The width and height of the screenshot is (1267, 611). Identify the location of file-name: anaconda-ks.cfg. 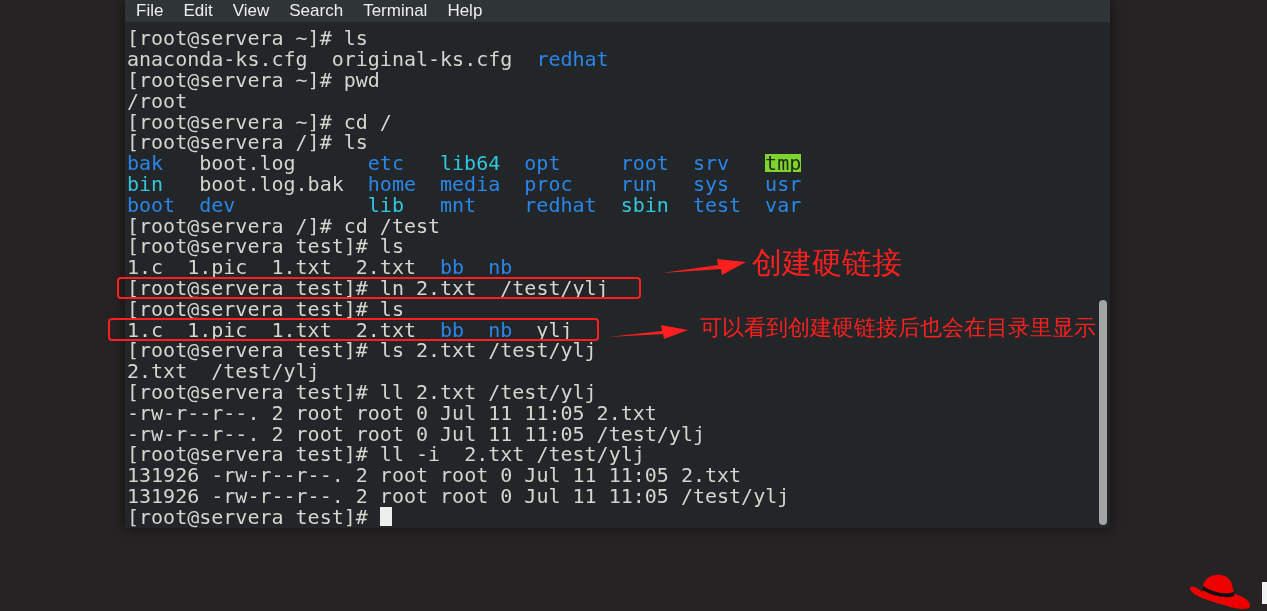
(217, 59).